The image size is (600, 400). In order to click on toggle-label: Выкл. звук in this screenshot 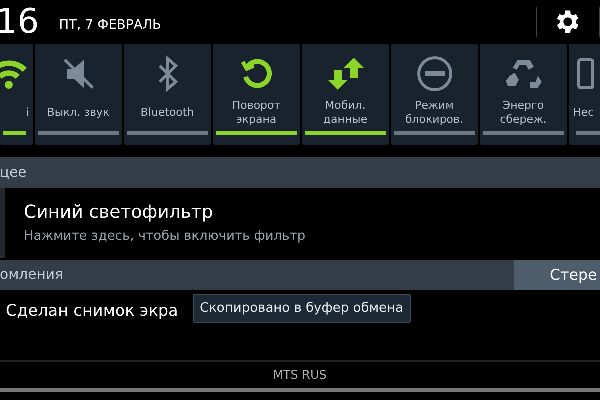, I will do `click(78, 113)`.